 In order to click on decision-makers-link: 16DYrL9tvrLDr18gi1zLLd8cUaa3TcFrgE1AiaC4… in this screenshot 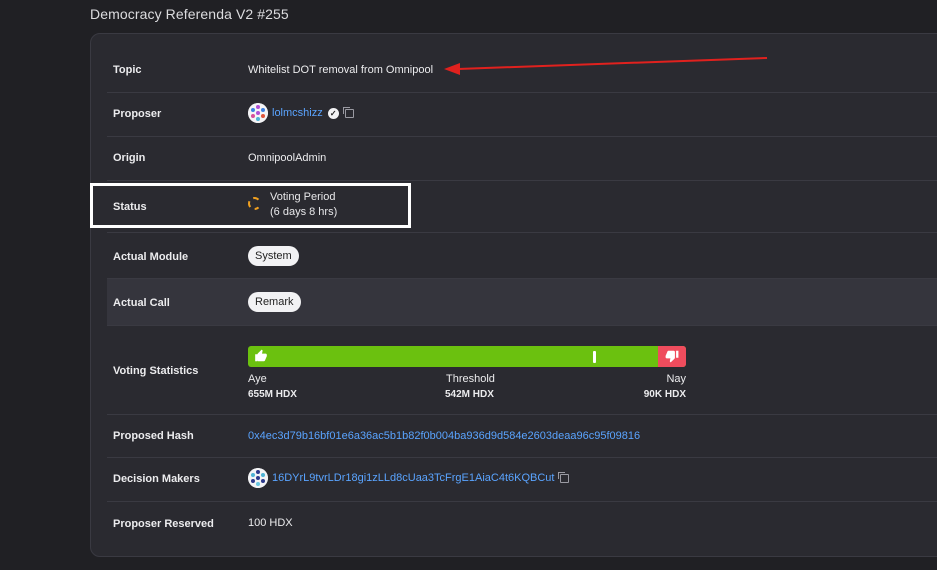, I will do `click(413, 478)`.